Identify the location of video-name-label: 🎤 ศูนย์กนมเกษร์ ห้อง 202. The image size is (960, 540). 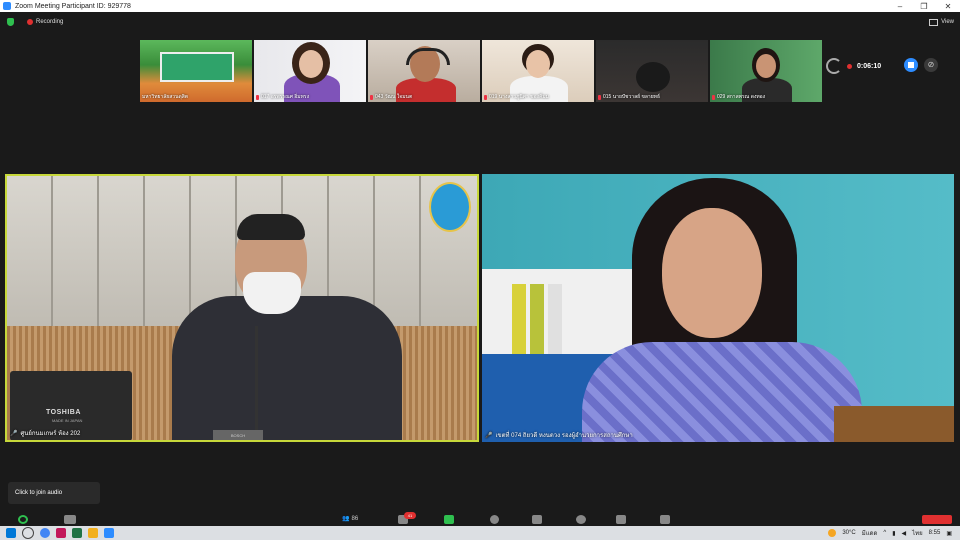
(45, 434).